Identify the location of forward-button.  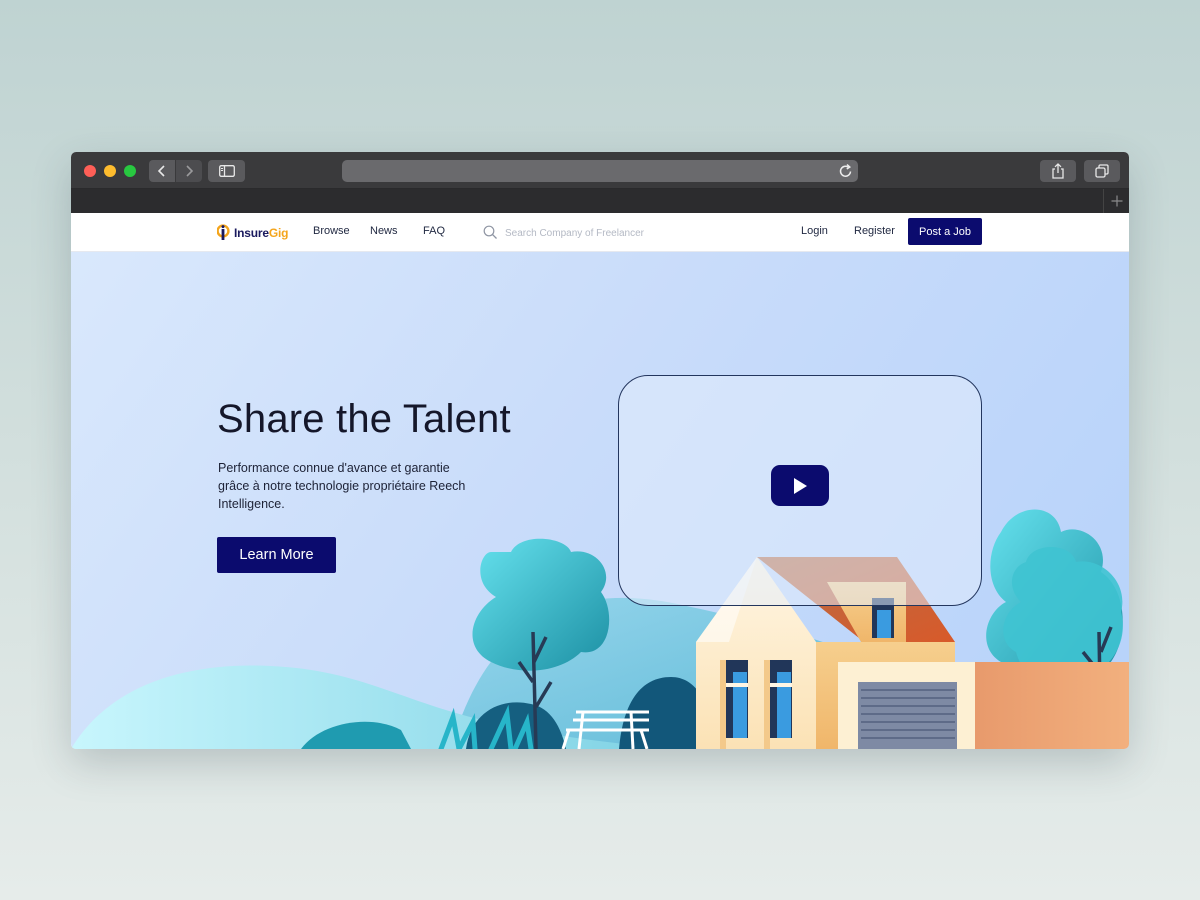
(189, 171).